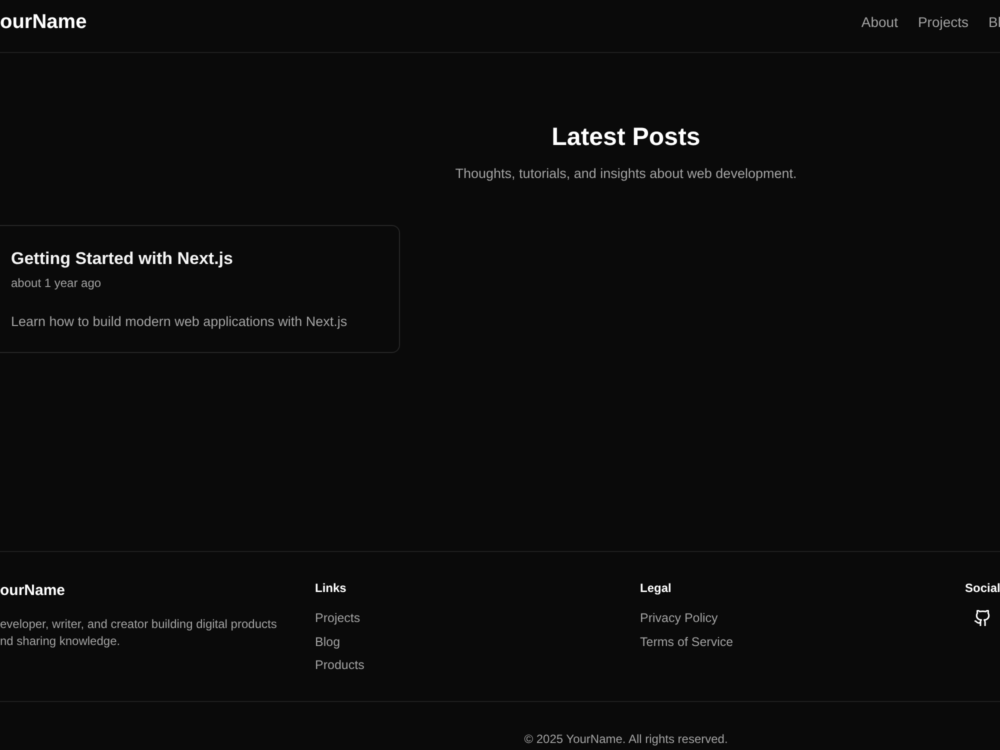  I want to click on footer-heading: Links, so click(330, 588).